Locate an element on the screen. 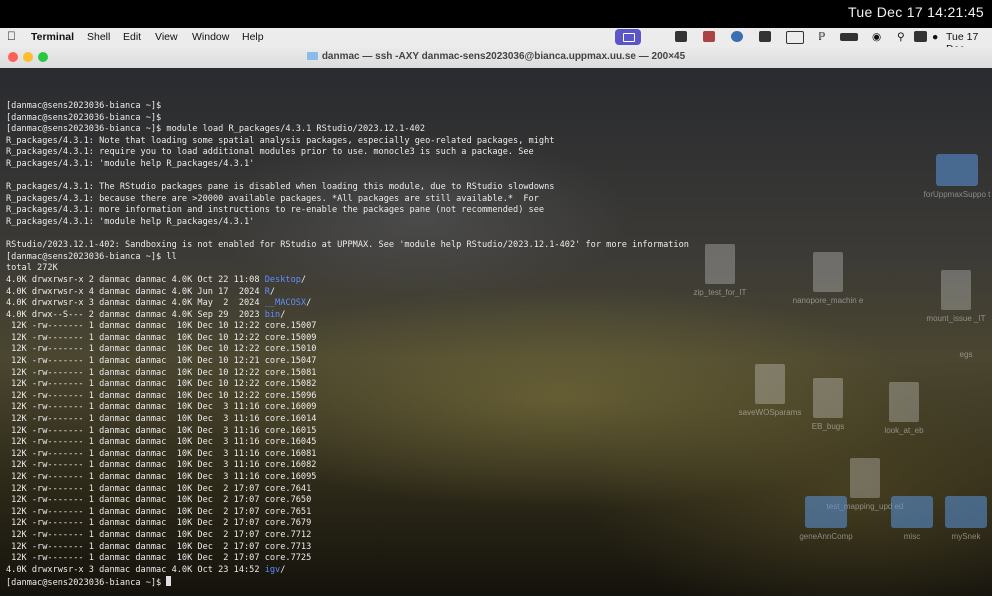 This screenshot has width=992, height=596. terminal-line-text: total 272K is located at coordinates (32, 268).